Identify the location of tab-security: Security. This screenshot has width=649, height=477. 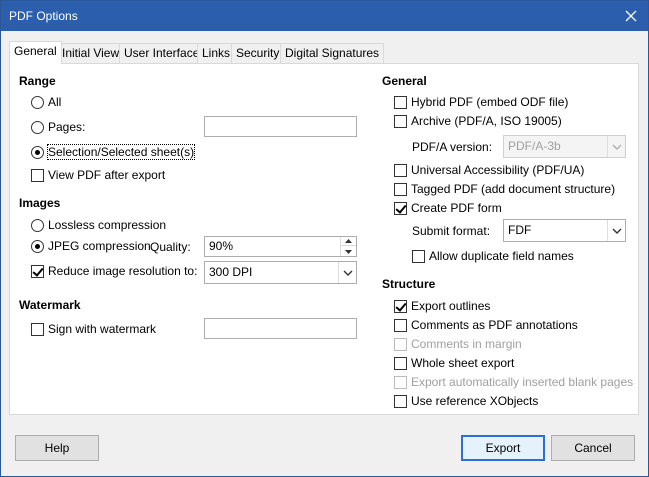
(258, 53).